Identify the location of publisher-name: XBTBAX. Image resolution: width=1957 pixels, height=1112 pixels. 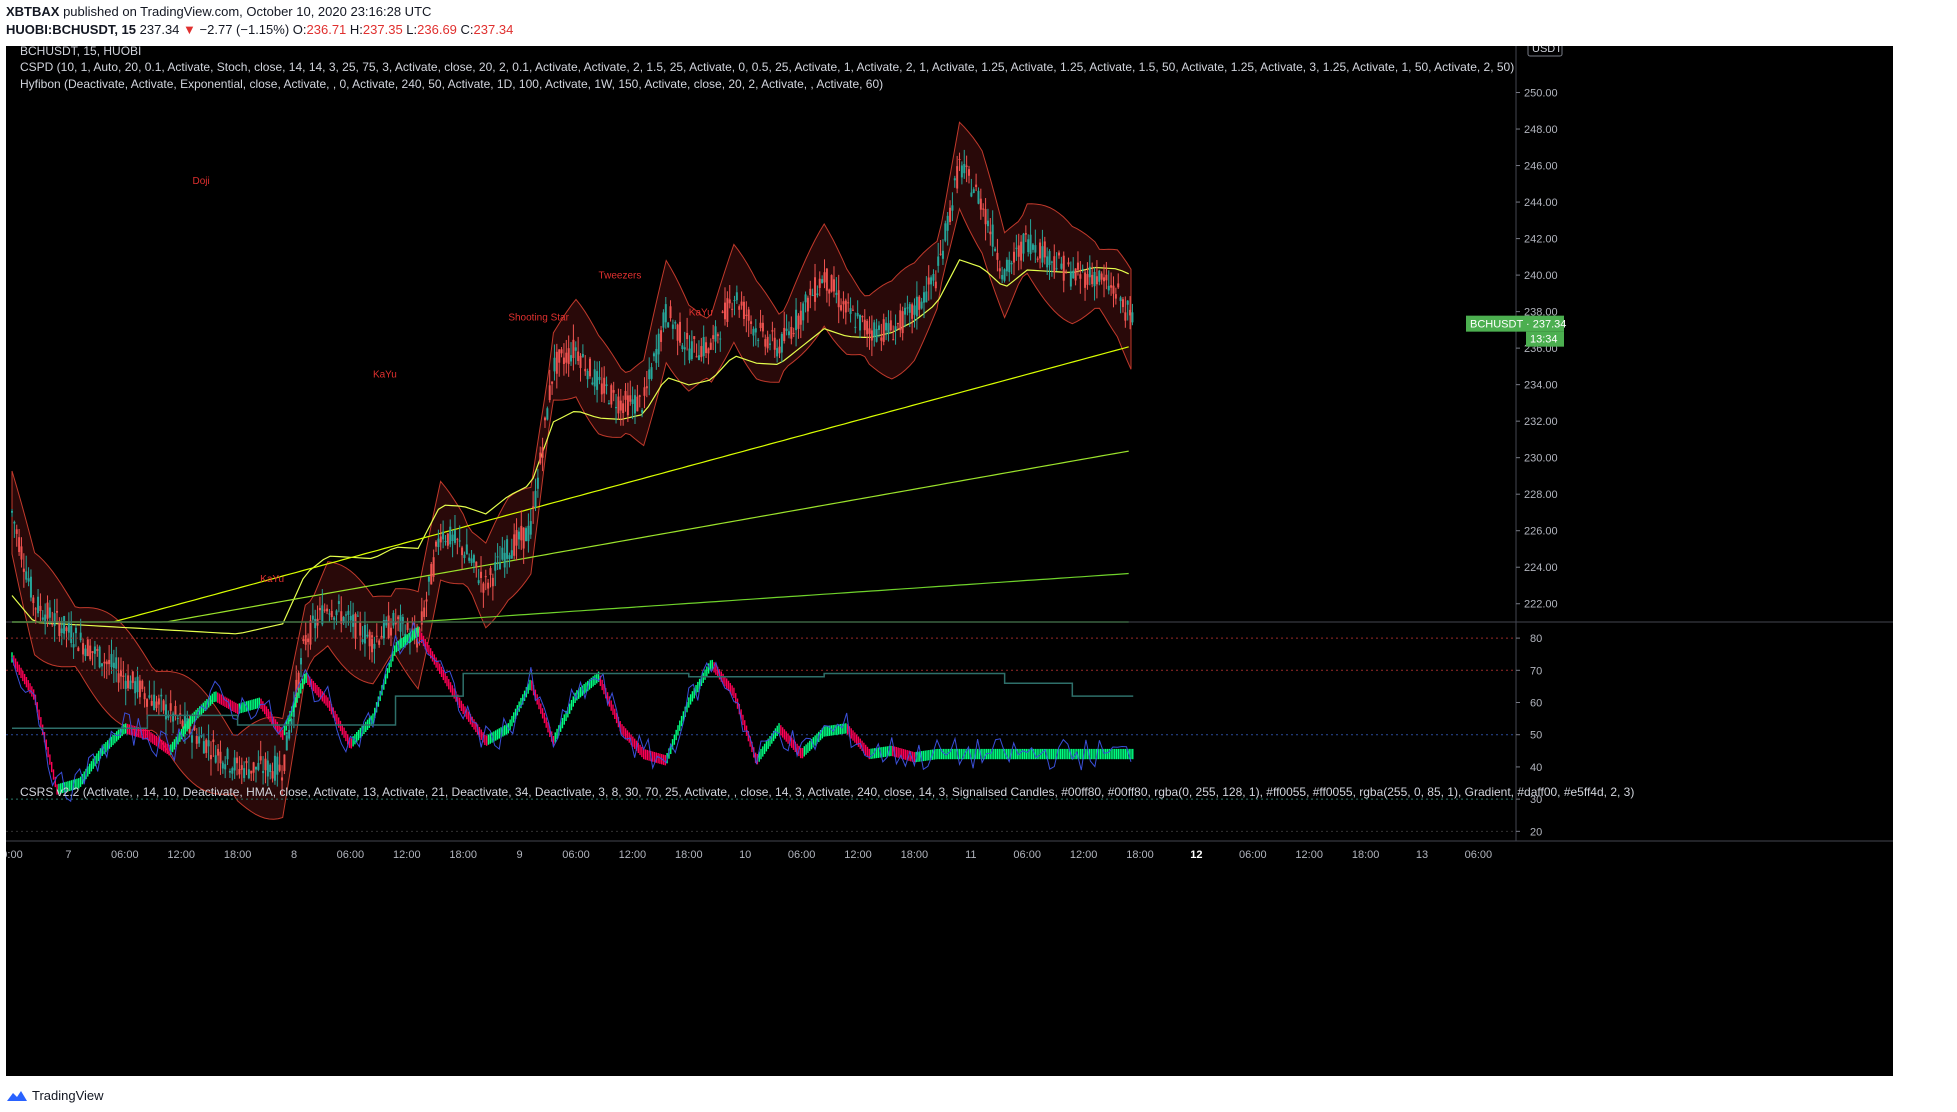
(32, 11).